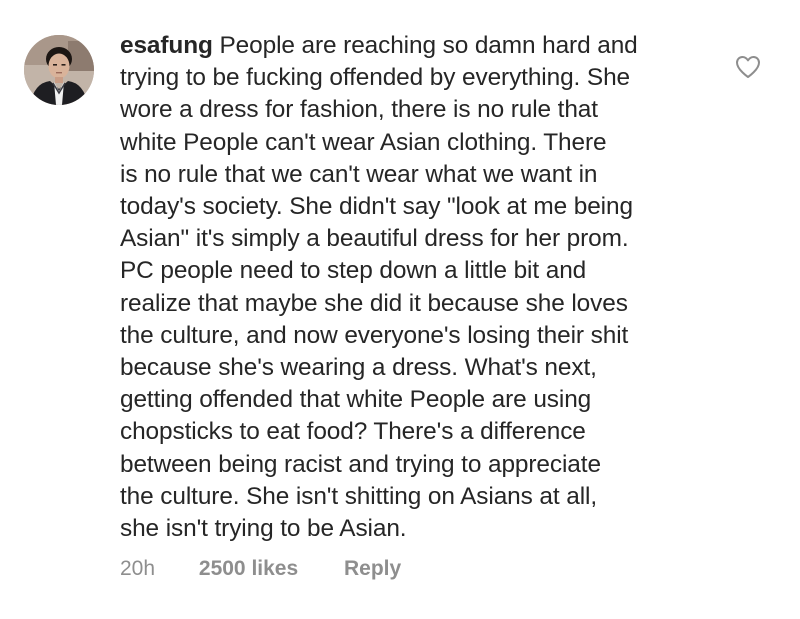 Image resolution: width=800 pixels, height=619 pixels. Describe the element at coordinates (248, 569) in the screenshot. I see `likes-count: 2500 likes` at that location.